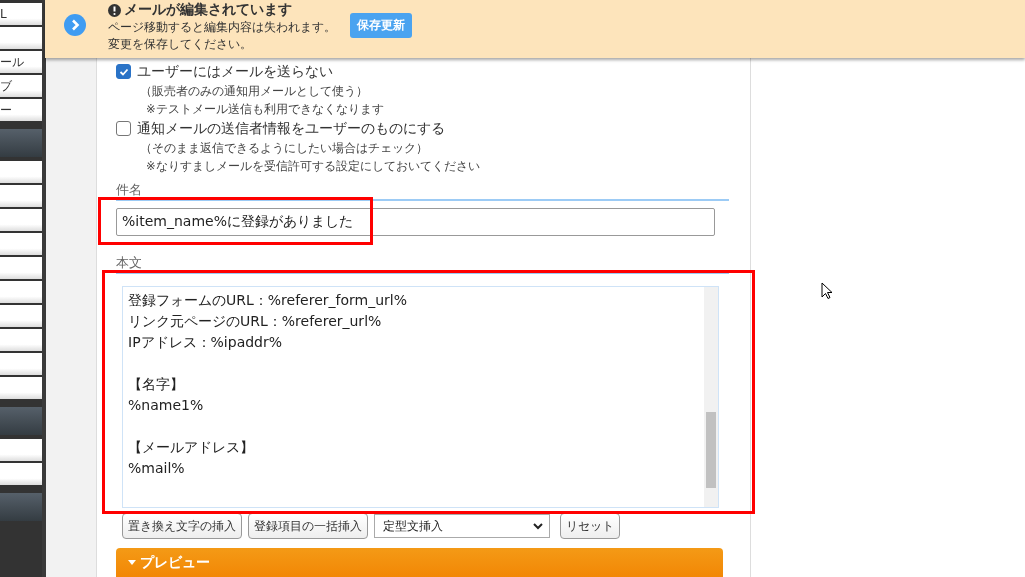  Describe the element at coordinates (538, 526) in the screenshot. I see `chevron-down-icon` at that location.